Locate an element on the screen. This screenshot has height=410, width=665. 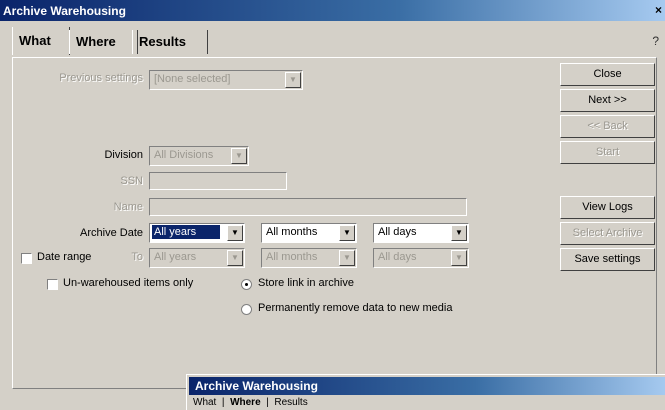
second-window-tabs: What | Where | Results is located at coordinates (250, 402).